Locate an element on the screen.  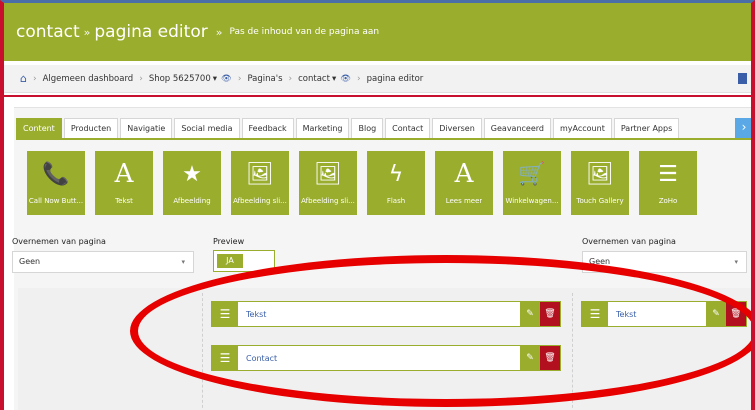
star-icon: ★ is located at coordinates (192, 174).